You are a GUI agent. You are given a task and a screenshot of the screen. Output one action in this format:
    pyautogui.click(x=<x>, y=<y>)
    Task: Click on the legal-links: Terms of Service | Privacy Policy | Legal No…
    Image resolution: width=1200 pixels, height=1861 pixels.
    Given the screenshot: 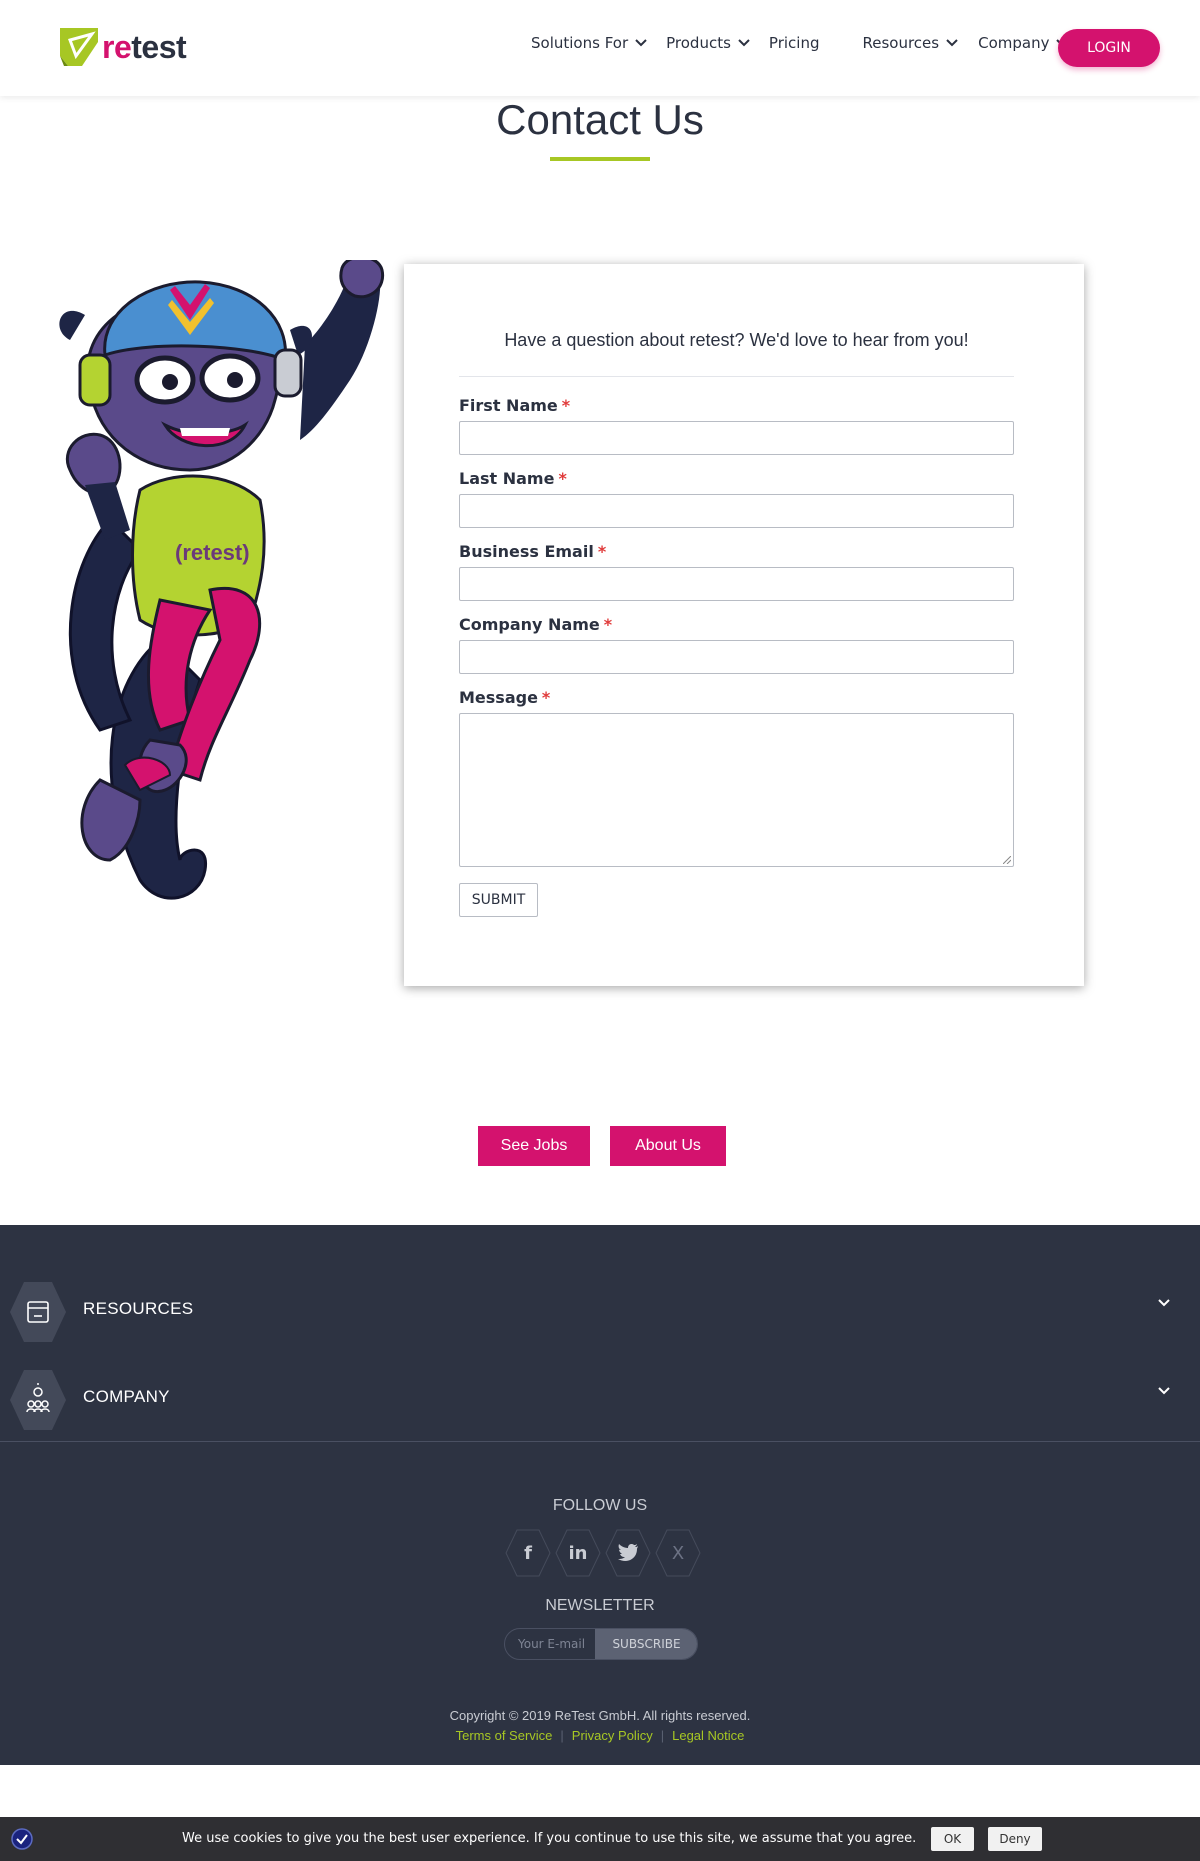 What is the action you would take?
    pyautogui.click(x=600, y=1735)
    